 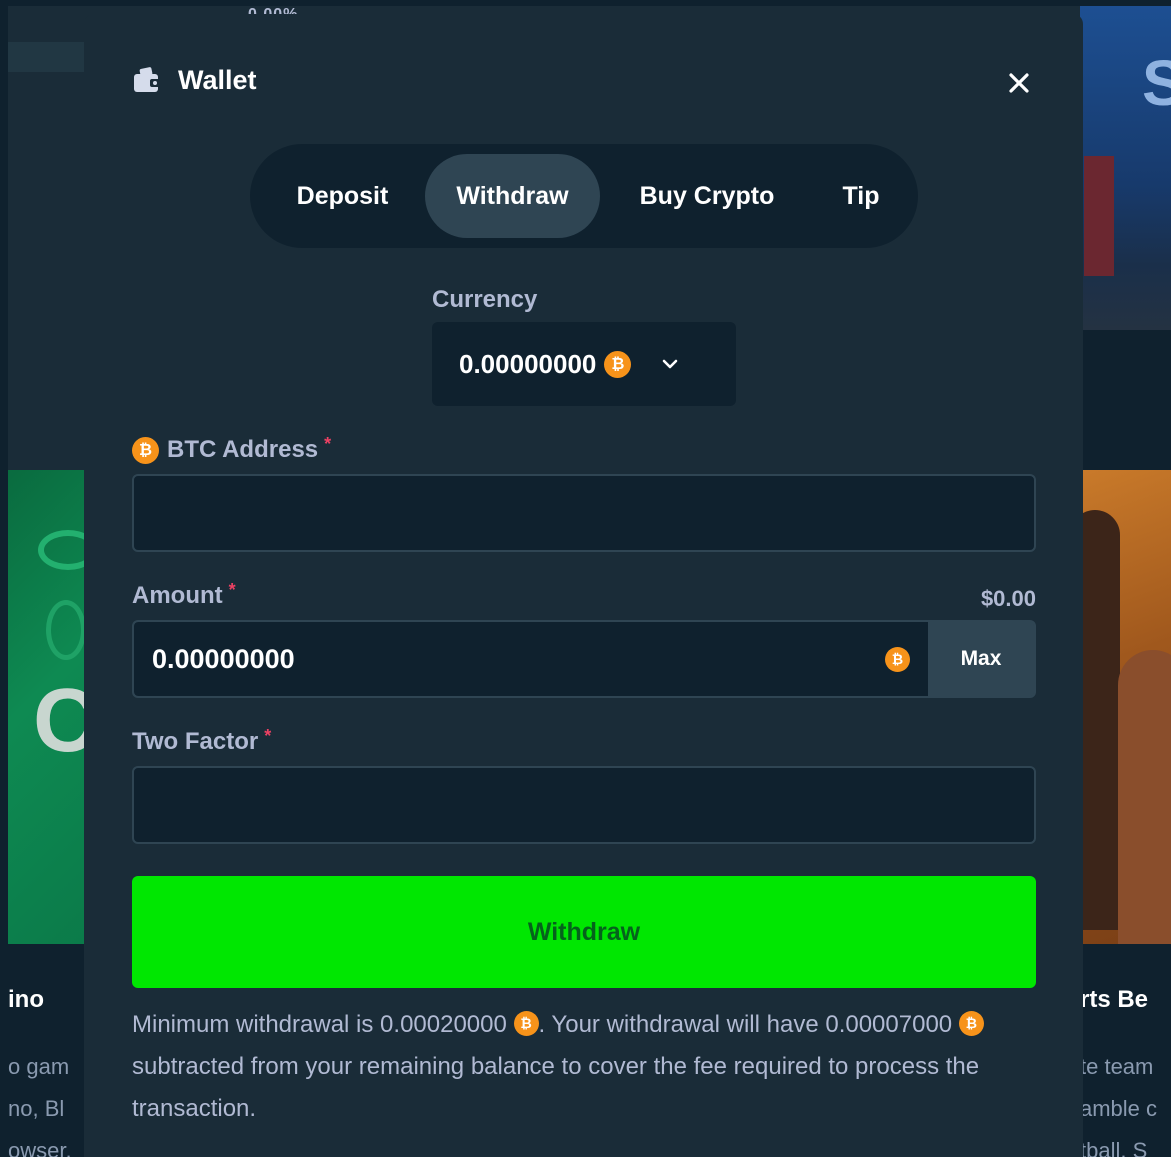 What do you see at coordinates (584, 932) in the screenshot?
I see `withdraw-submit-button: Withdraw` at bounding box center [584, 932].